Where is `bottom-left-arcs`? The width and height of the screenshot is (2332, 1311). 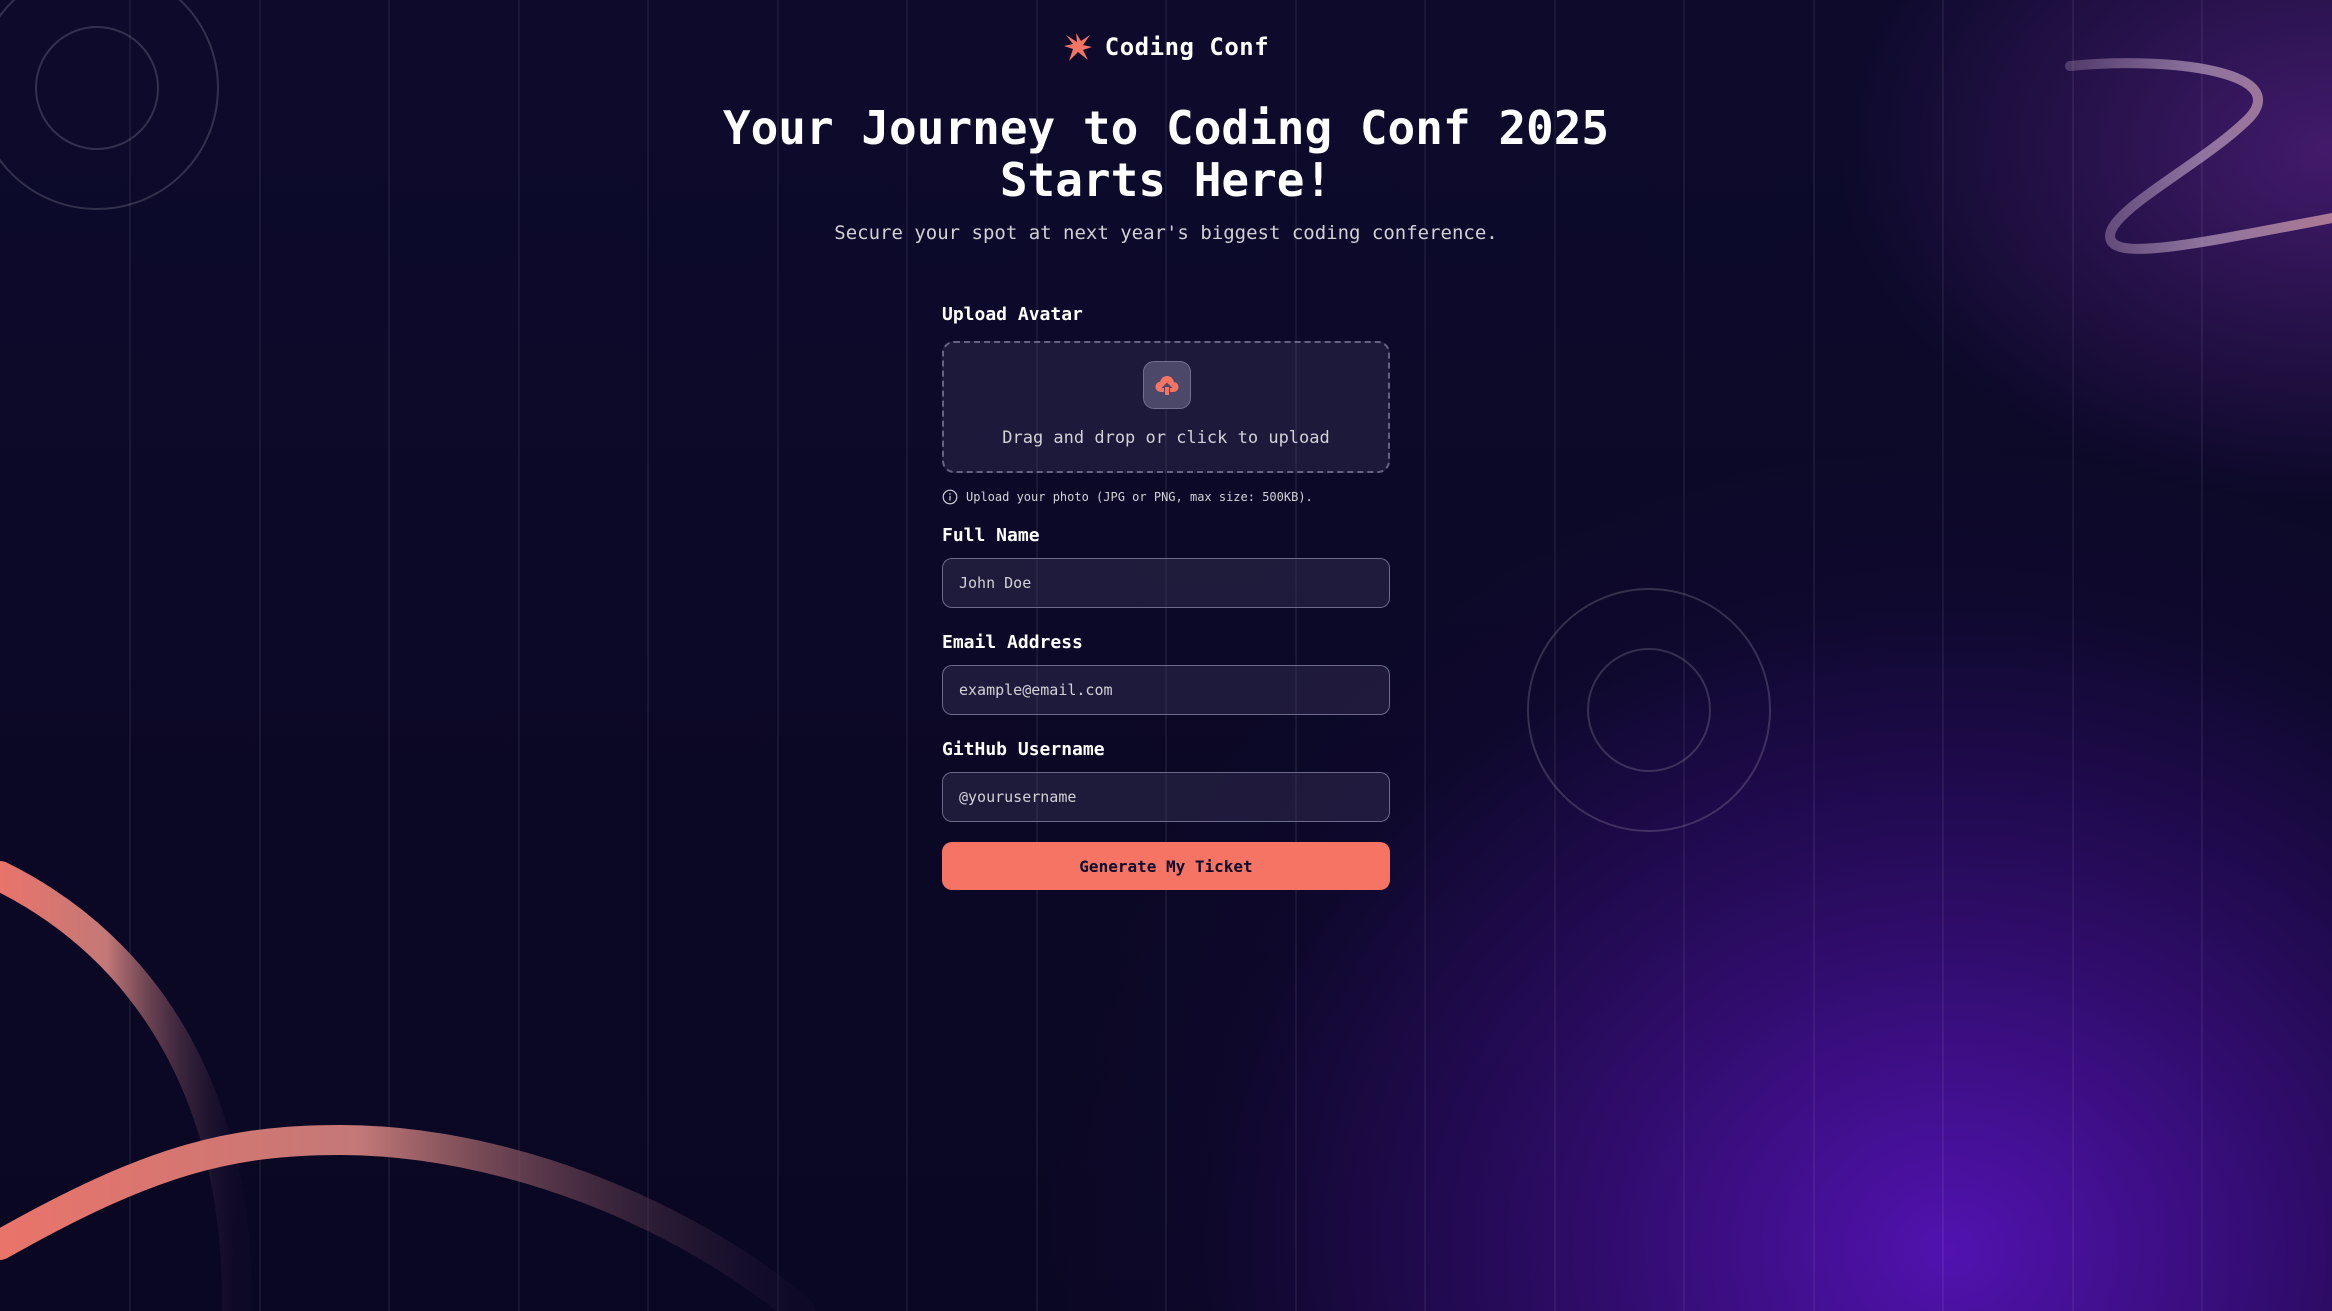 bottom-left-arcs is located at coordinates (407, 1086).